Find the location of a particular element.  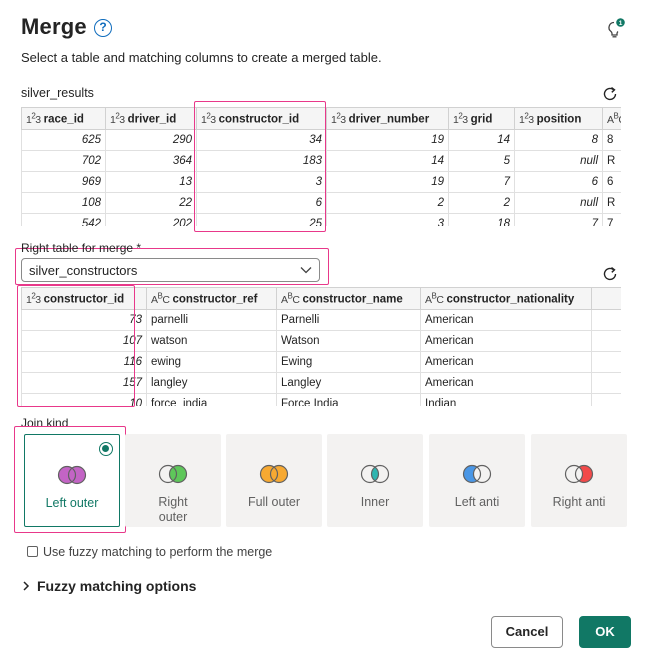

column-header-label: constructor_ref is located at coordinates (215, 299).